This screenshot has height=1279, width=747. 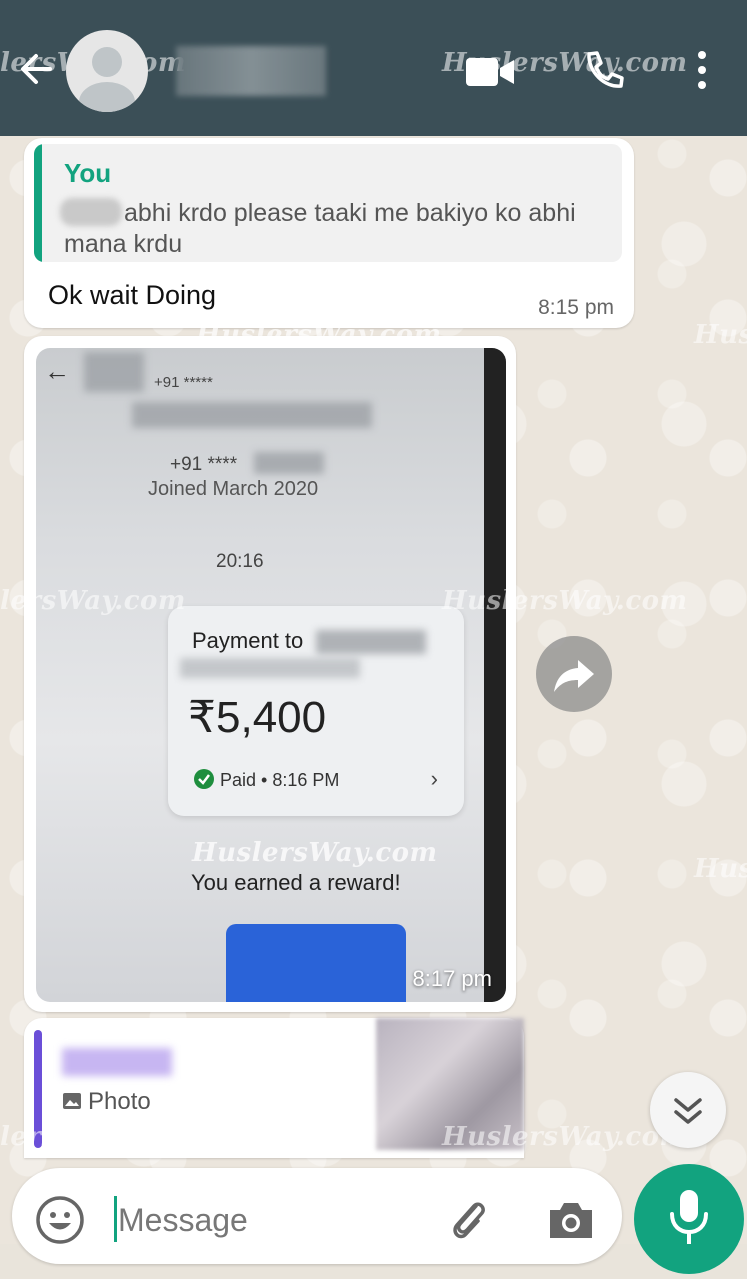 What do you see at coordinates (273, 1220) in the screenshot?
I see `message-input` at bounding box center [273, 1220].